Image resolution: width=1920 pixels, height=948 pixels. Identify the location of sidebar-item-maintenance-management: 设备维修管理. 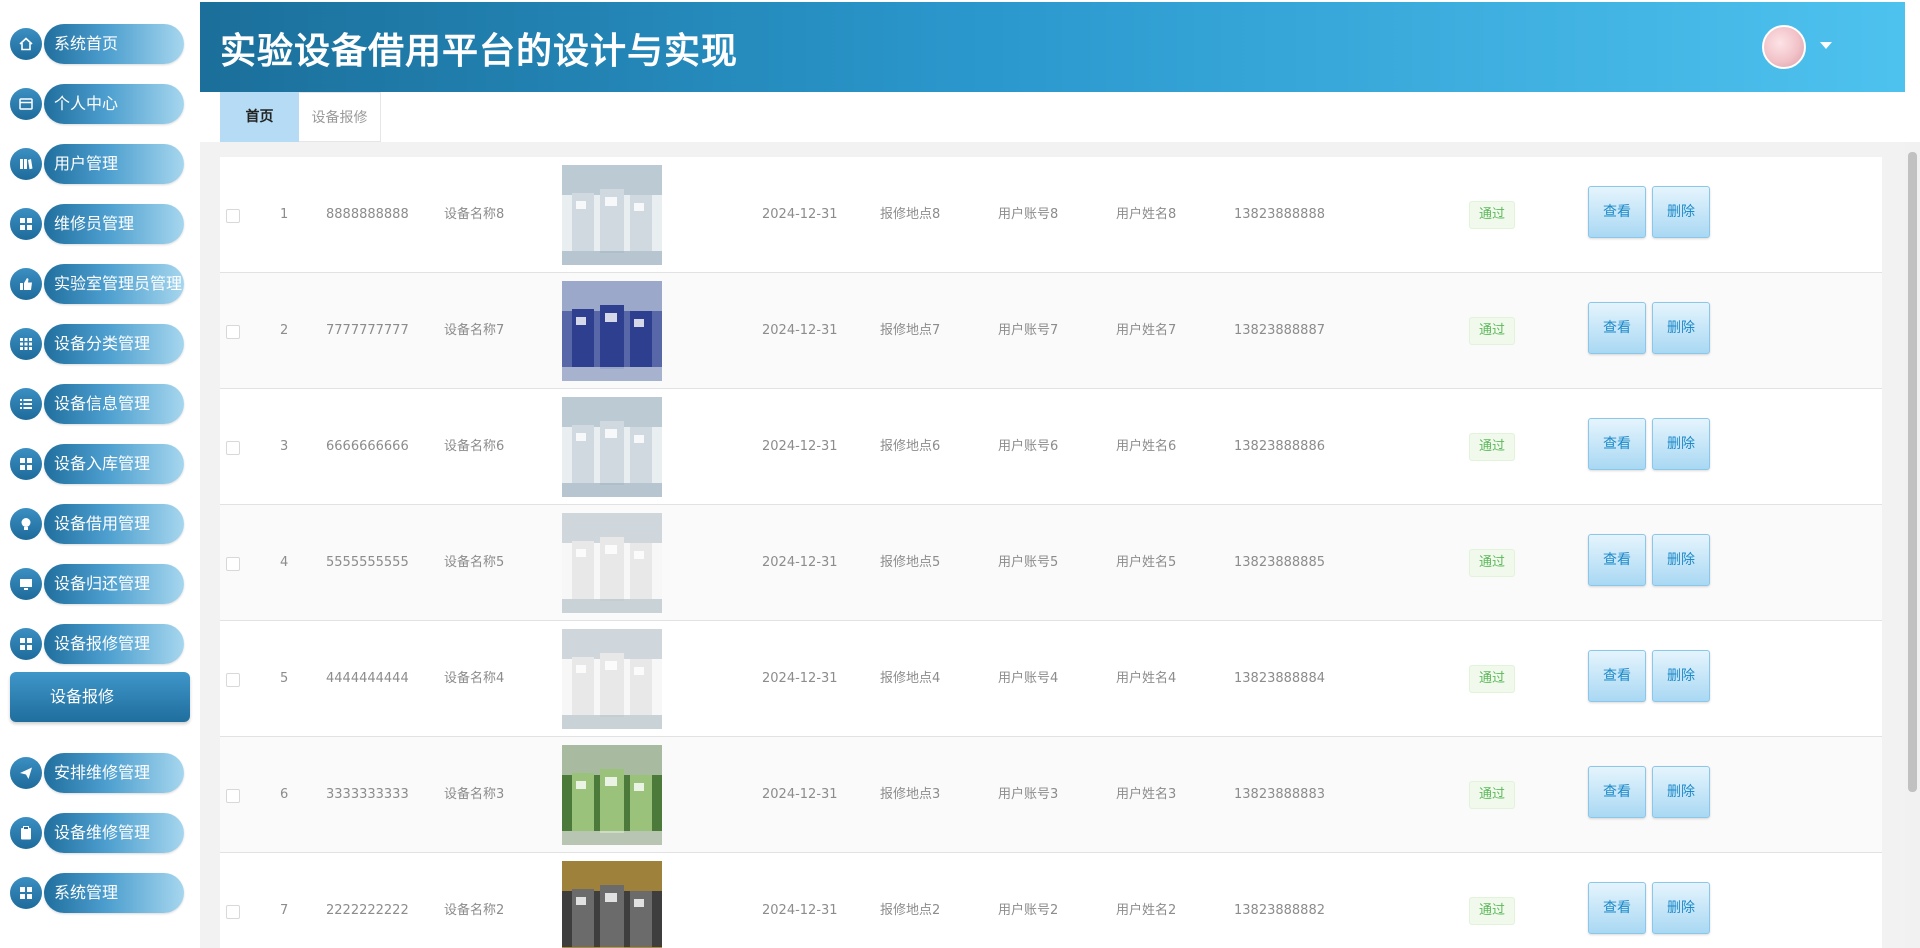
(97, 832).